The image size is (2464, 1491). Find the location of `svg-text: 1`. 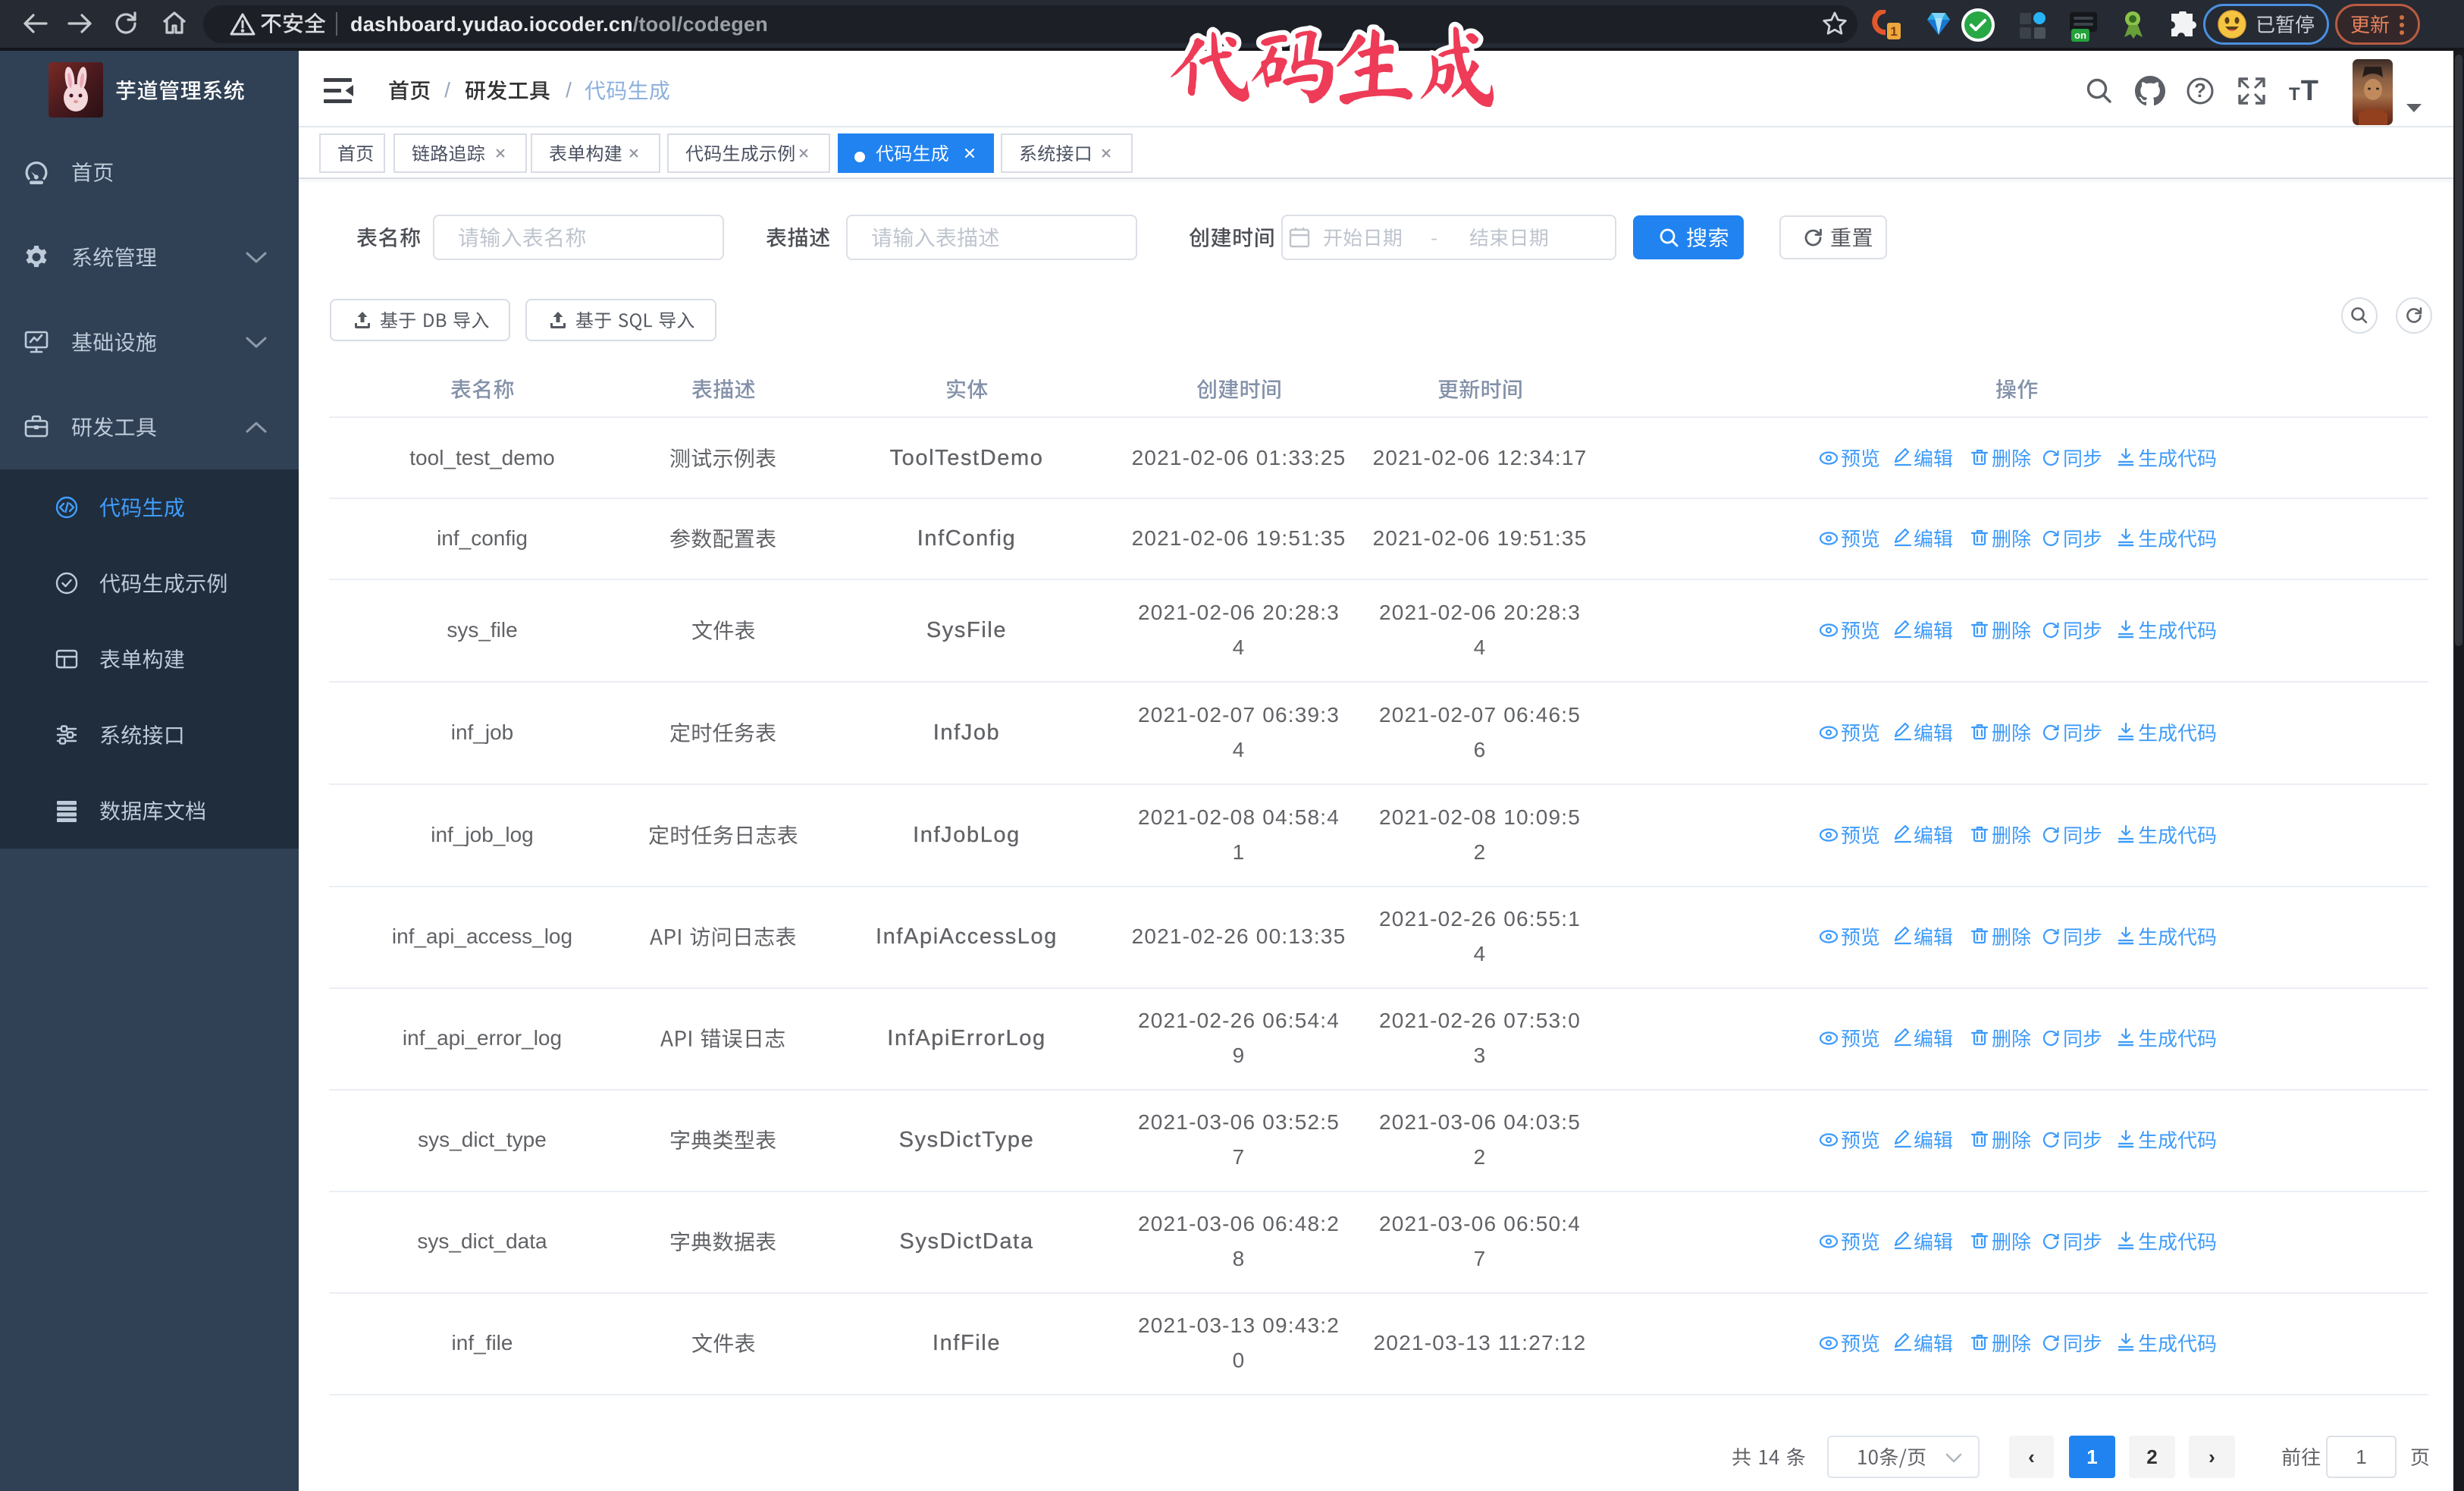

svg-text: 1 is located at coordinates (1893, 31).